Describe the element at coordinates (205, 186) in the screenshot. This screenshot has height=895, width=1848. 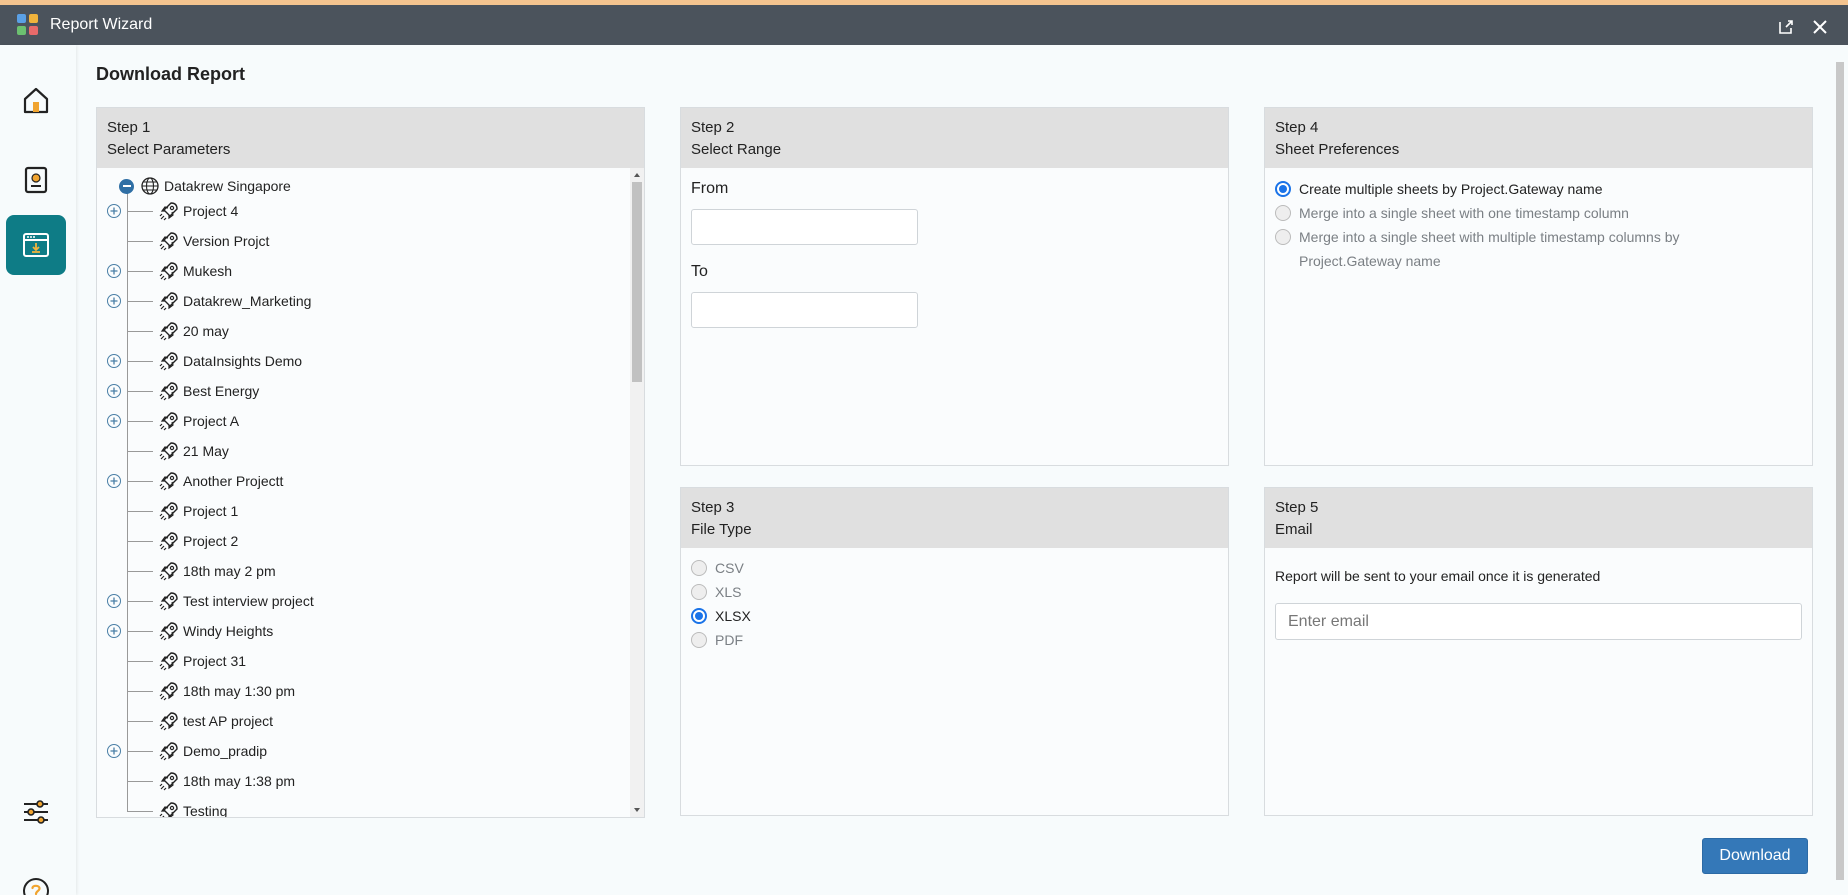
I see `tree-root: Datakrew Singapore` at that location.